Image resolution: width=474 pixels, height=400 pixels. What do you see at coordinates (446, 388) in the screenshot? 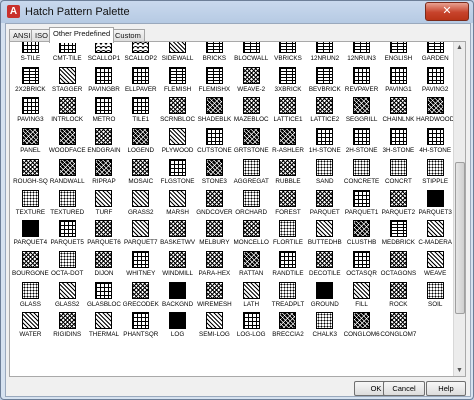
I see `help-button: Help` at bounding box center [446, 388].